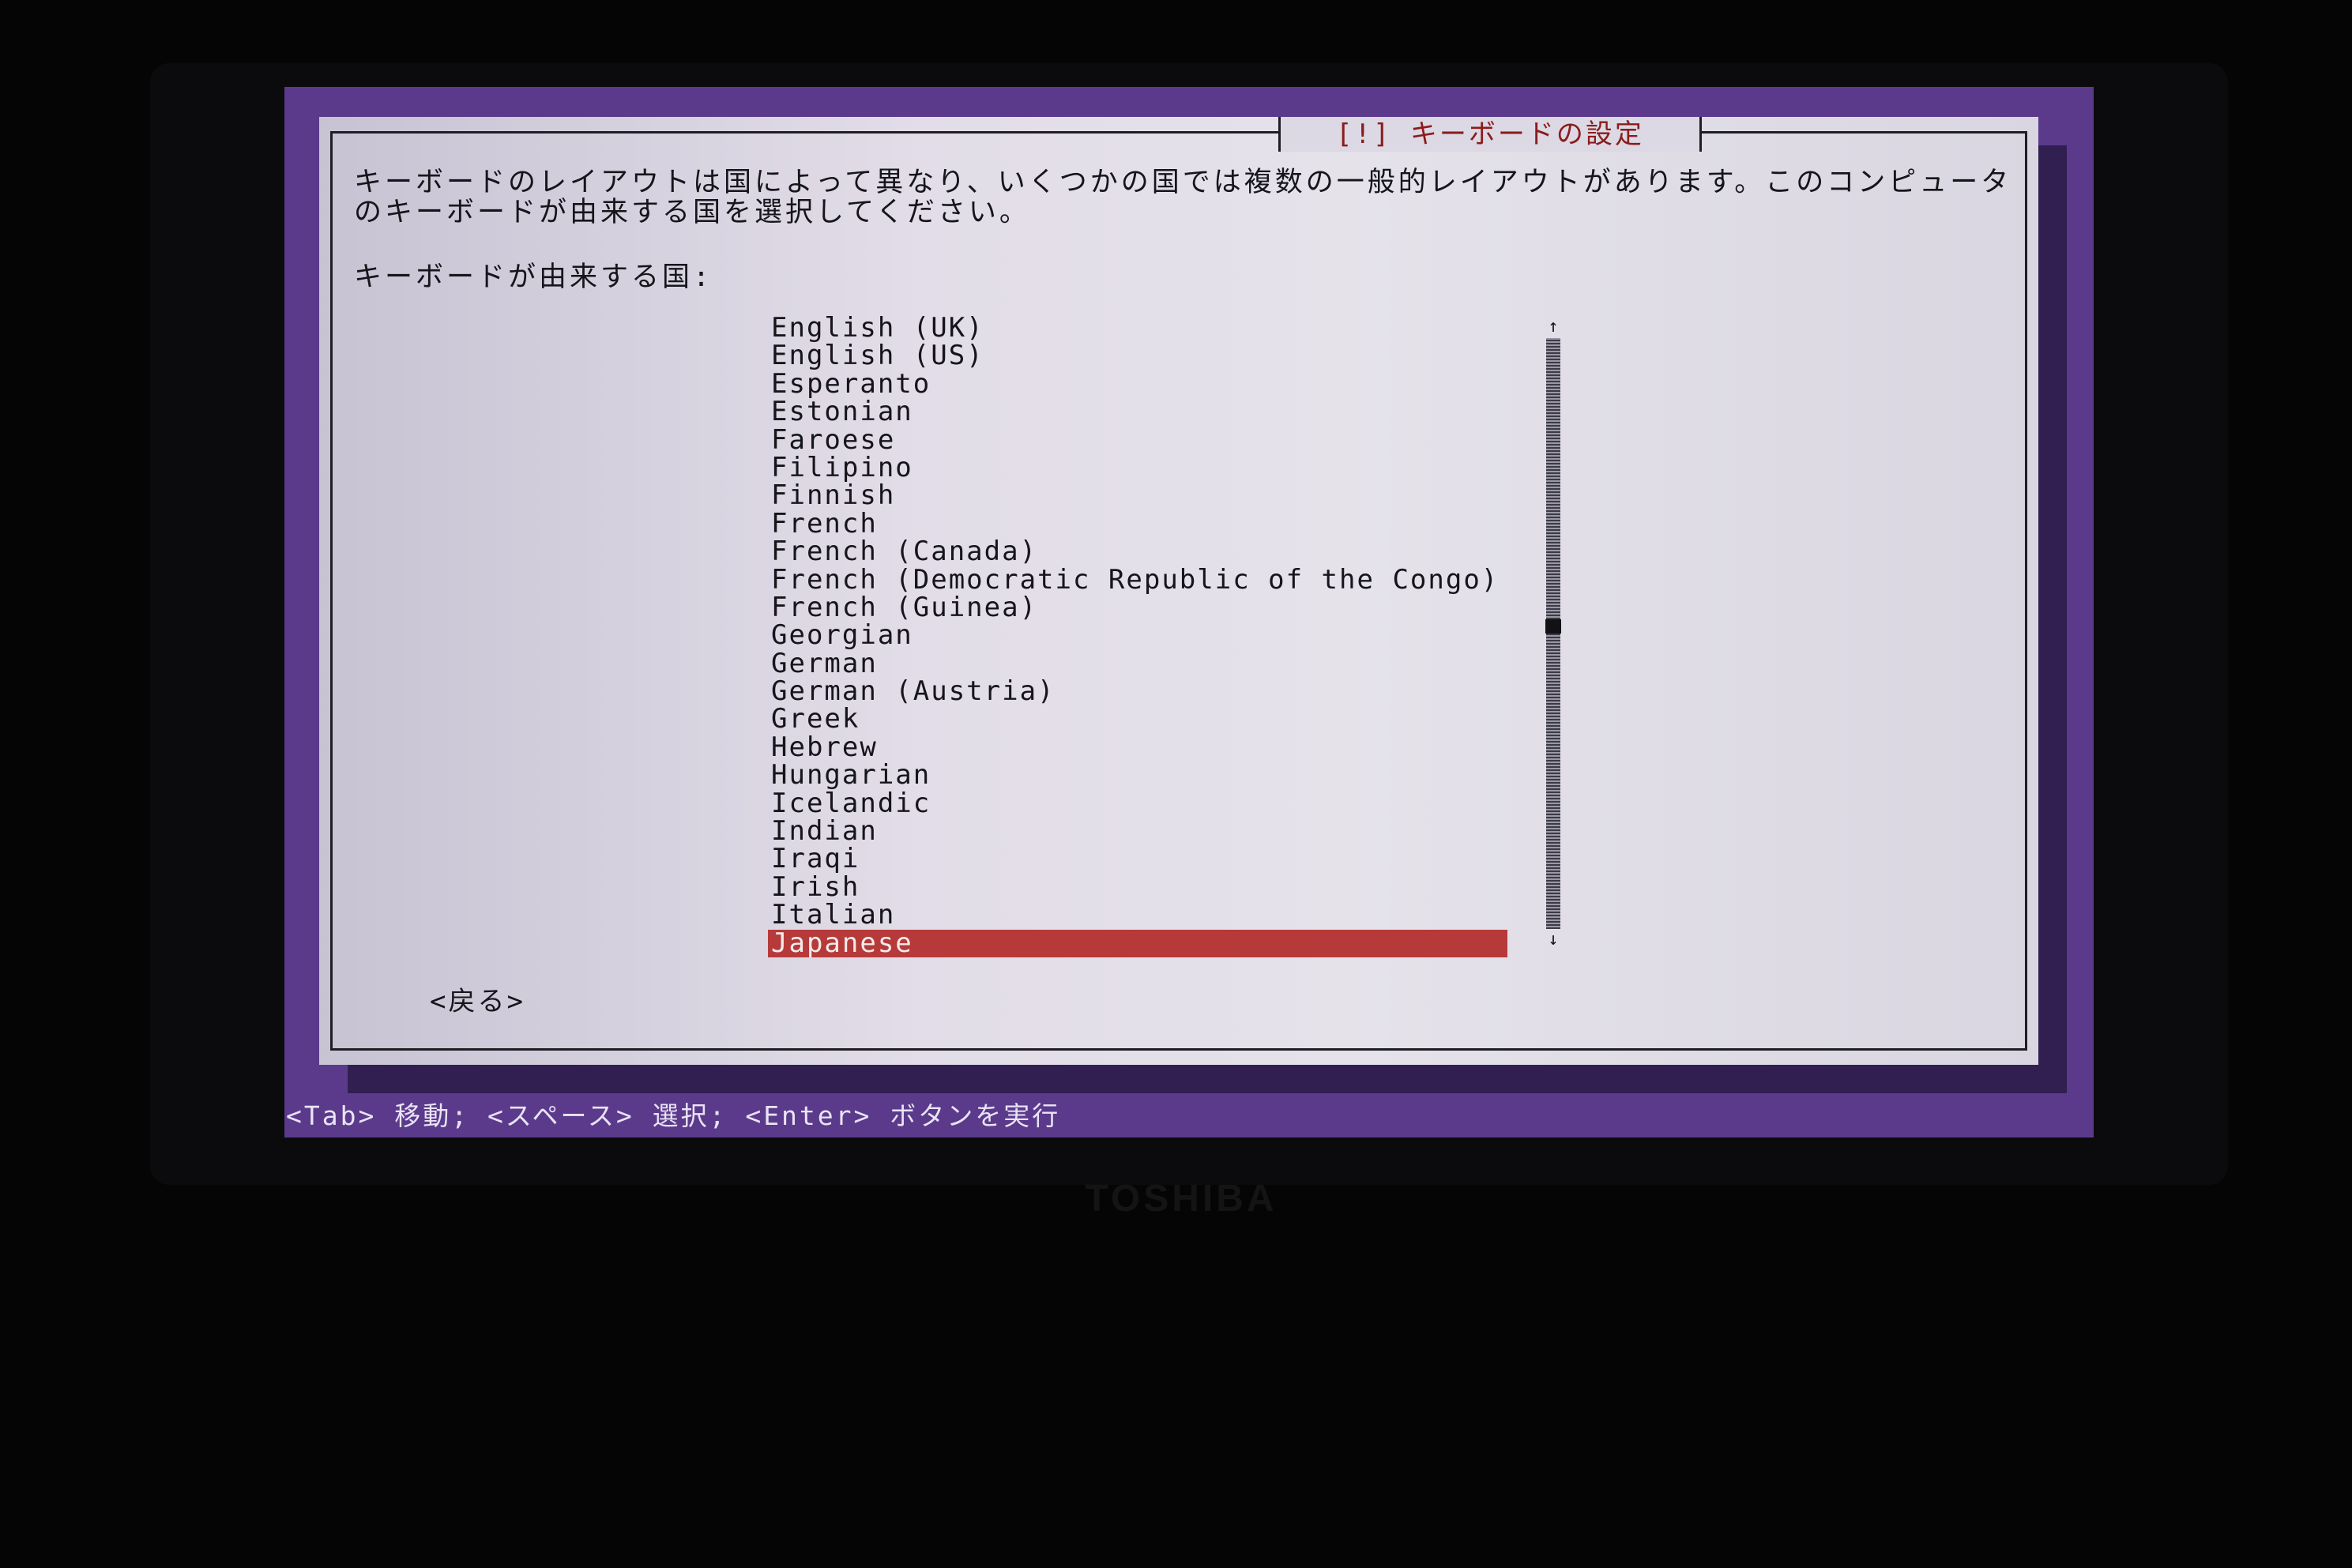 This screenshot has width=2352, height=1568. I want to click on list-item: Irish, so click(1137, 887).